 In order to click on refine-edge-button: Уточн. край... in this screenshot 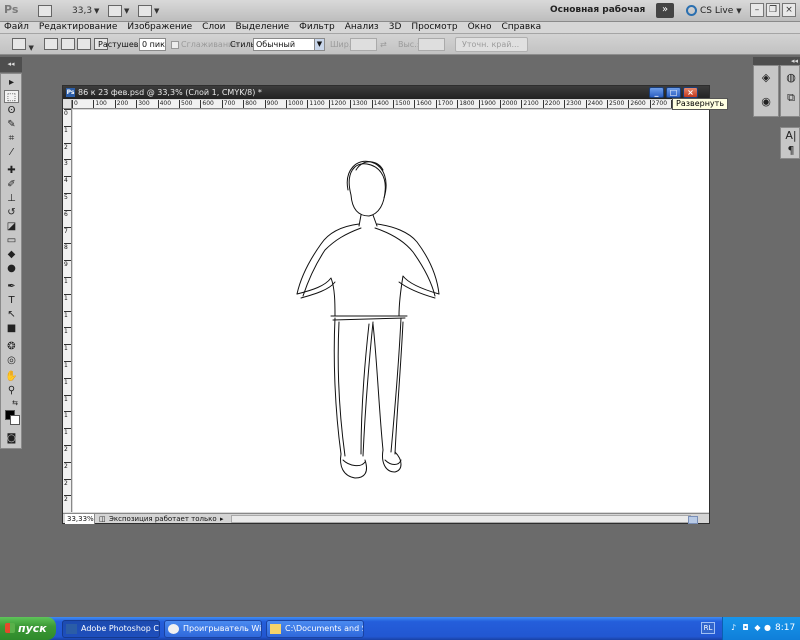, I will do `click(491, 44)`.